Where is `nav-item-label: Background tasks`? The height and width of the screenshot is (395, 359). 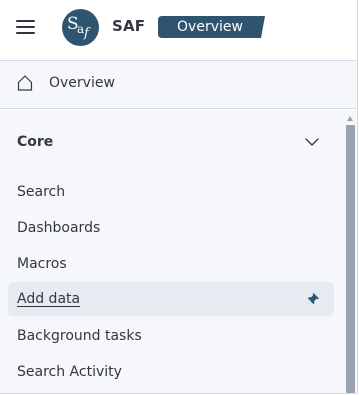
nav-item-label: Background tasks is located at coordinates (79, 336).